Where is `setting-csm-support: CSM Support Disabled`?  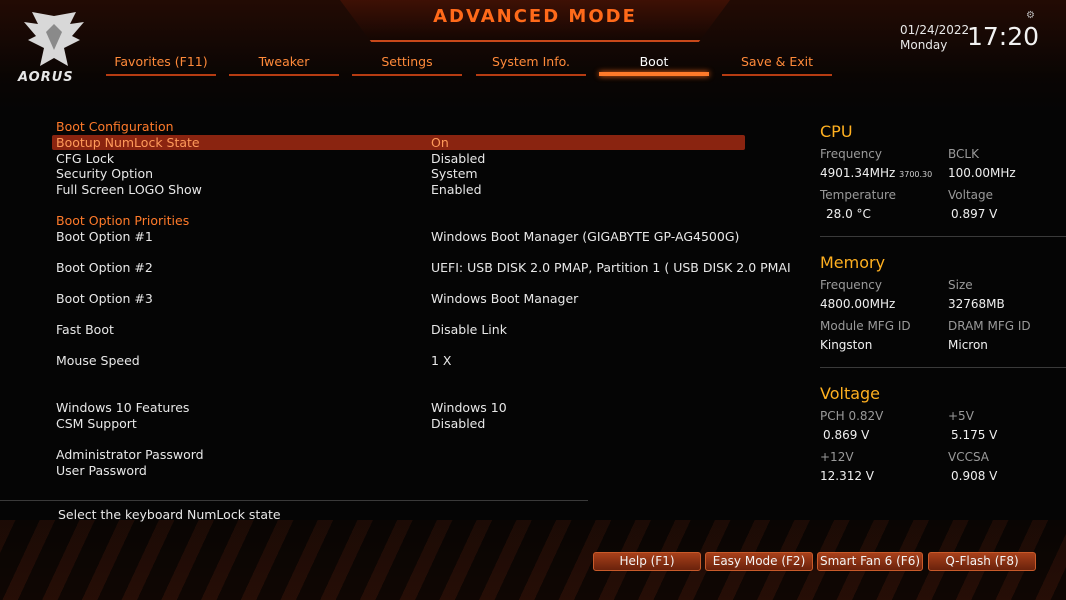
setting-csm-support: CSM Support Disabled is located at coordinates (398, 423).